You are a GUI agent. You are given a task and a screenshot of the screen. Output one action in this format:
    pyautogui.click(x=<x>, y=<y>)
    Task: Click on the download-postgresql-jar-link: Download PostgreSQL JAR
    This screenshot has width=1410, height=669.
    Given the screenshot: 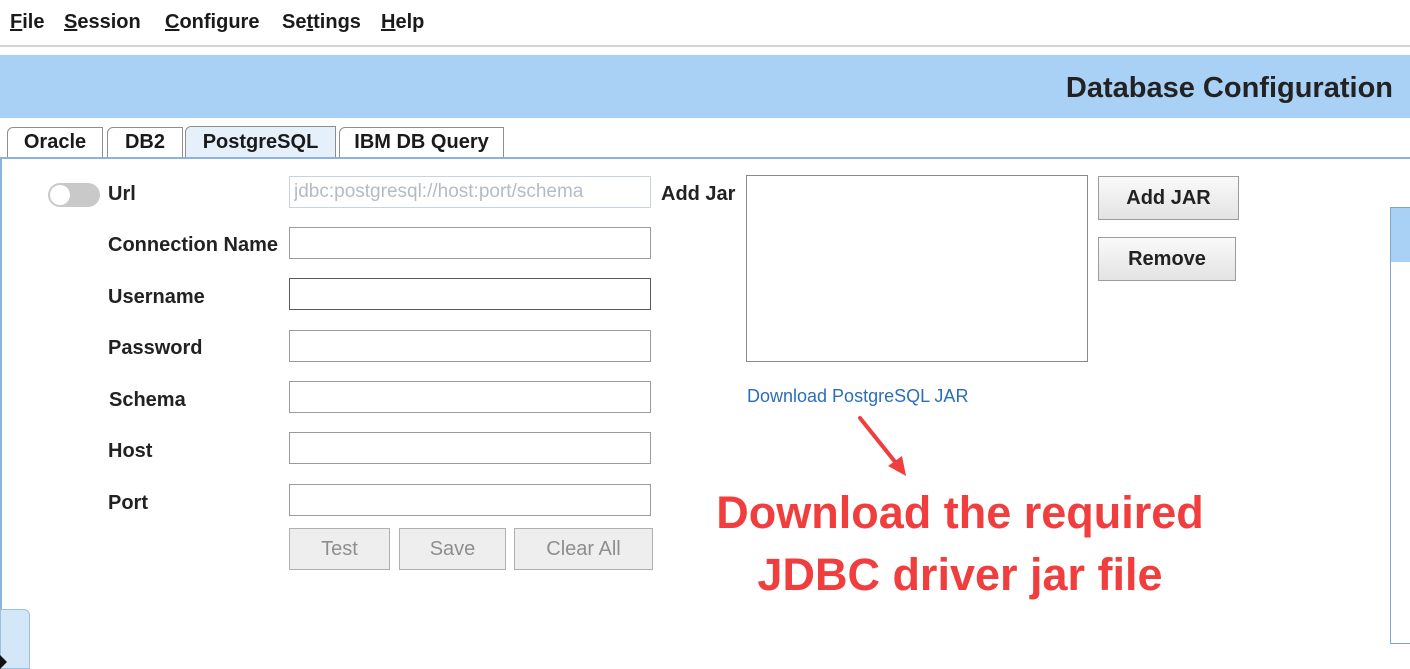 What is the action you would take?
    pyautogui.click(x=857, y=396)
    